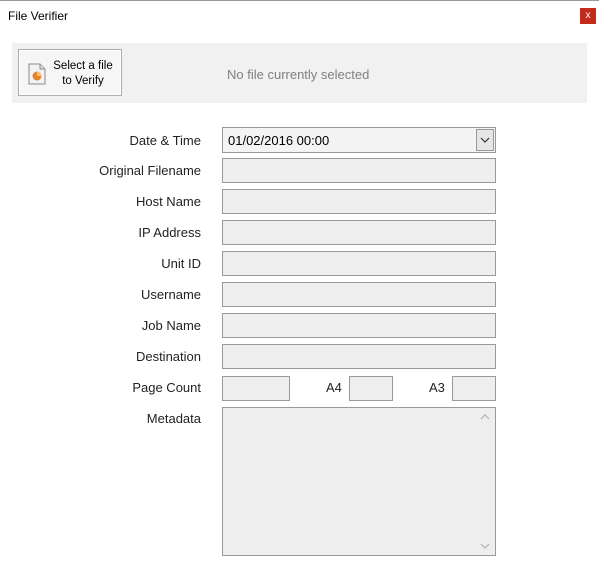 This screenshot has width=599, height=573. What do you see at coordinates (359, 481) in the screenshot?
I see `metadata-textarea` at bounding box center [359, 481].